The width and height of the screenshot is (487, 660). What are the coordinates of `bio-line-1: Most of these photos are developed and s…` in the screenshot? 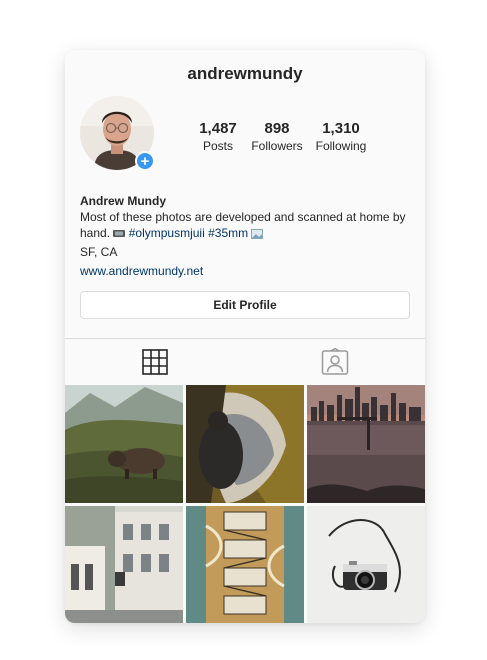 It's located at (243, 217).